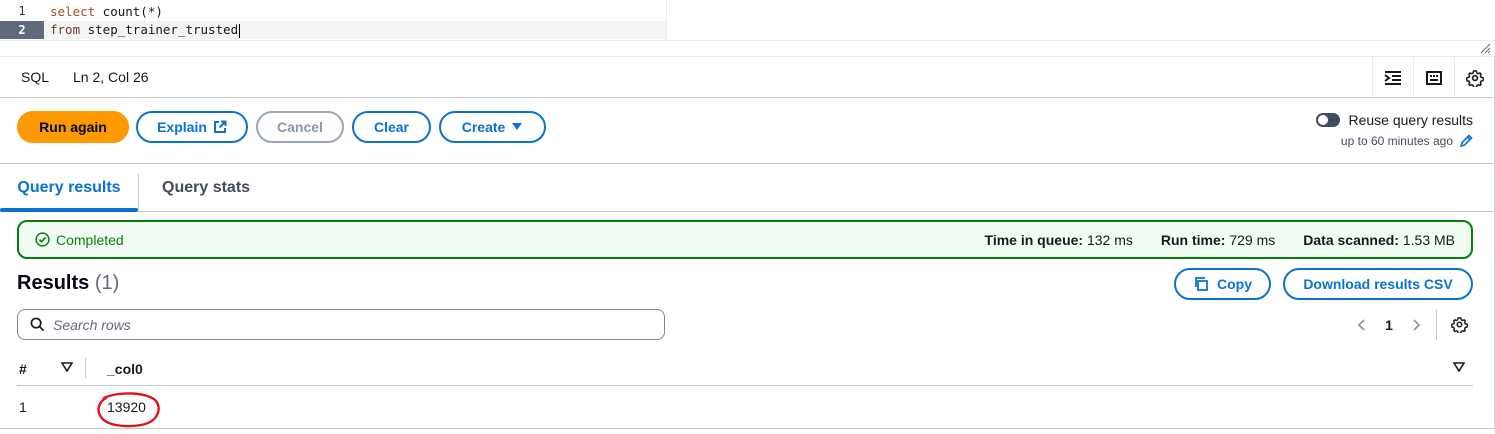 Image resolution: width=1495 pixels, height=434 pixels. I want to click on editor-status-bar: SQL Ln 2, Col 26, so click(747, 77).